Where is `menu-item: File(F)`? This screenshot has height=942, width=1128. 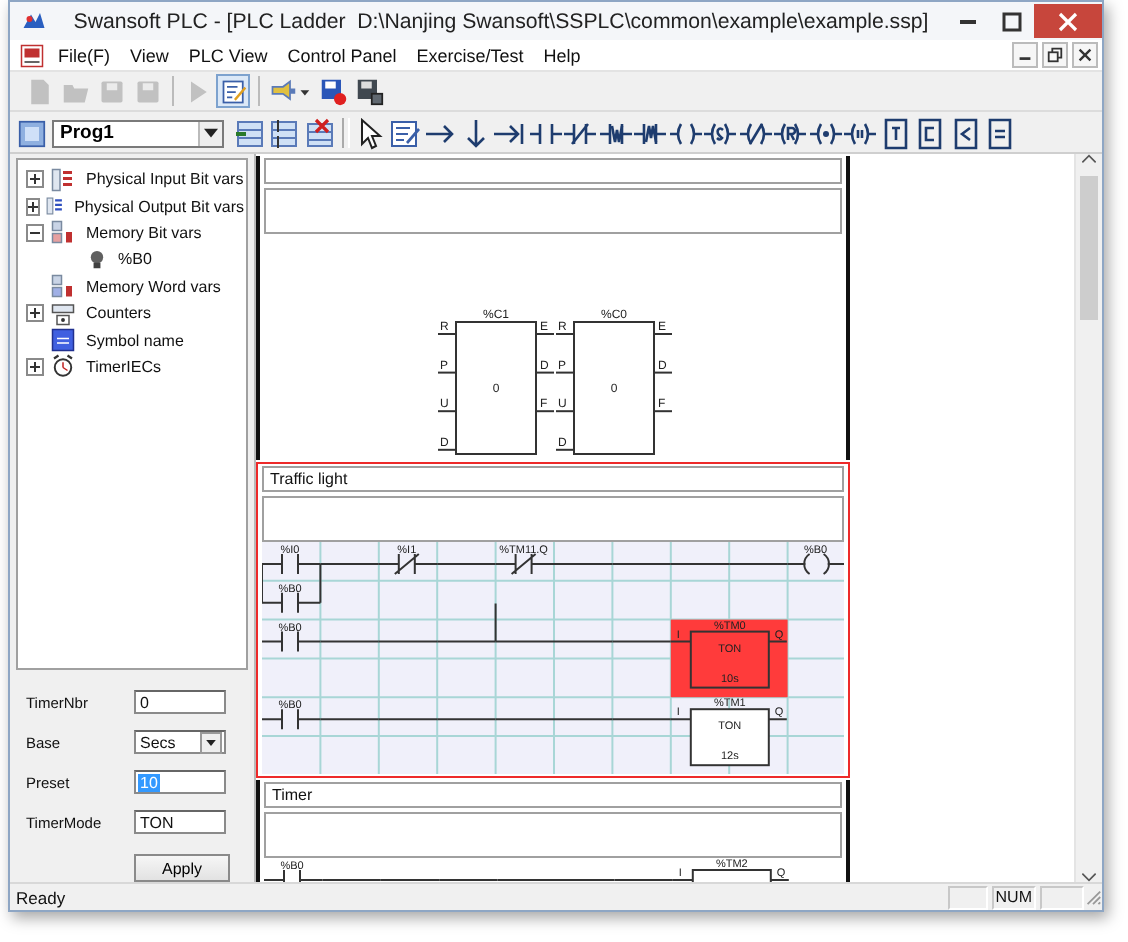 menu-item: File(F) is located at coordinates (84, 55).